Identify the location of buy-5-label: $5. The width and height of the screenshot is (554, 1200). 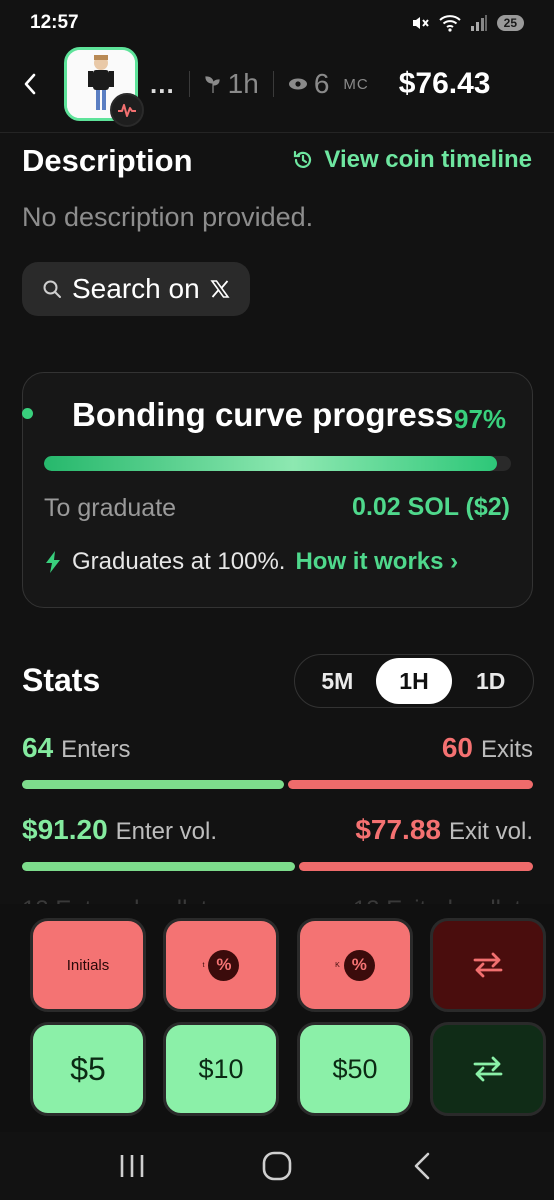
(88, 1068).